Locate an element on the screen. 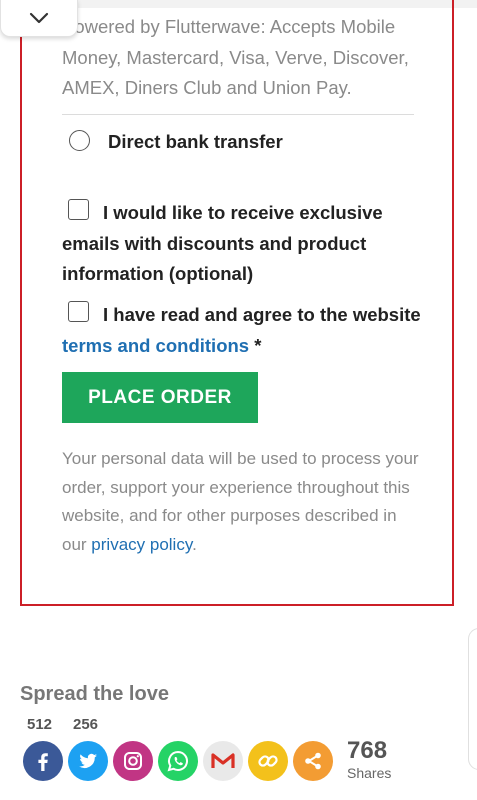  chevron-down-icon is located at coordinates (39, 18).